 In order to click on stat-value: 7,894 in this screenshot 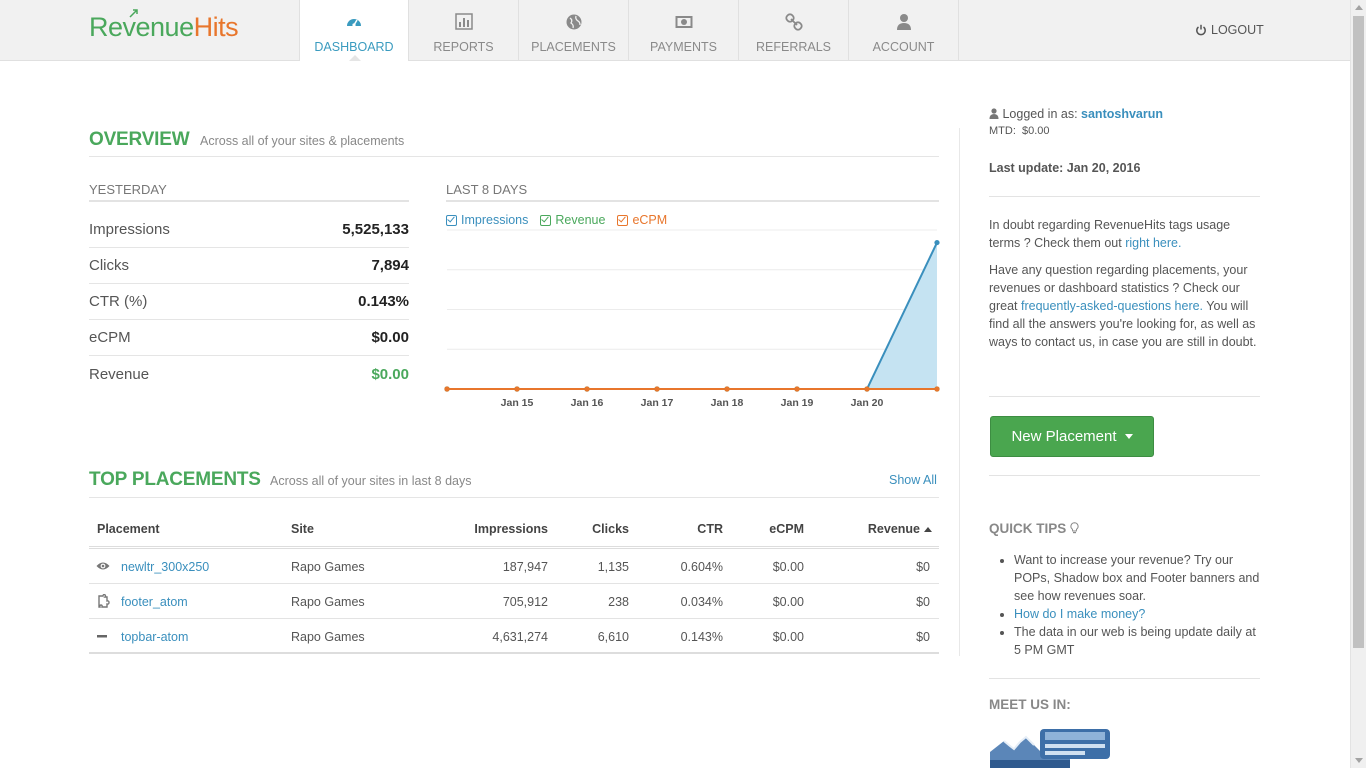, I will do `click(390, 265)`.